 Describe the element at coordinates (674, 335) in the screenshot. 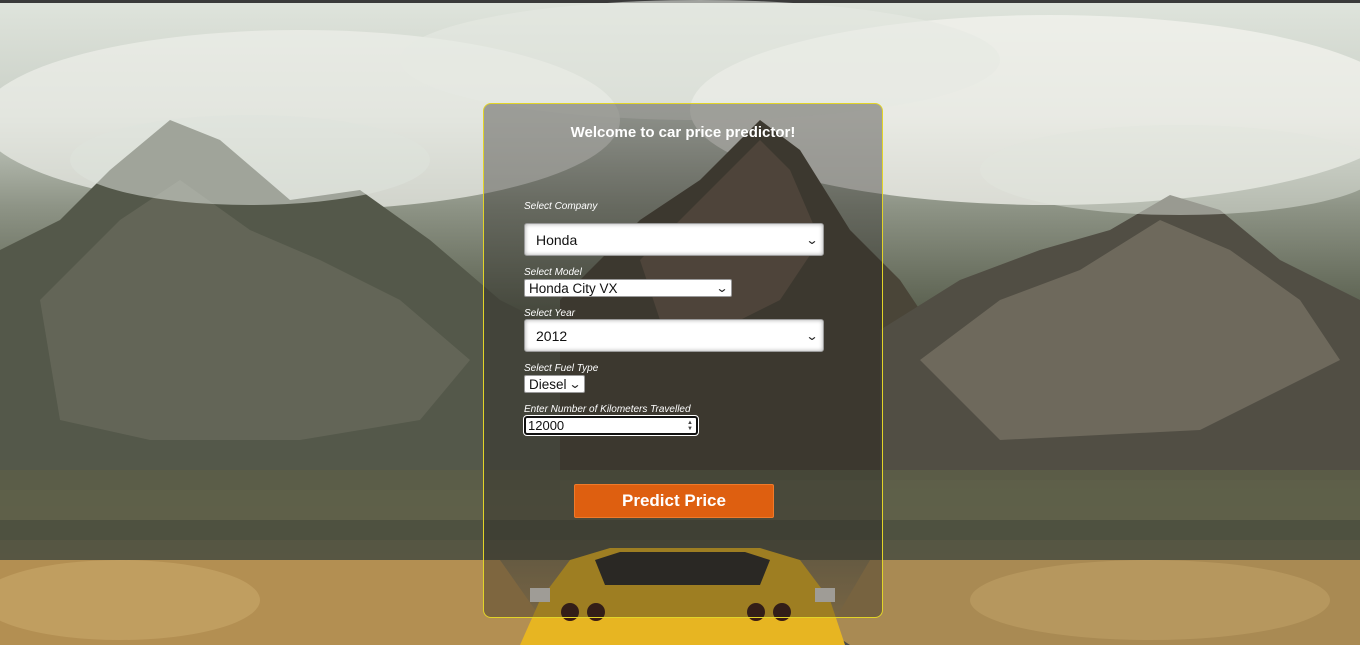

I see `year-select: 2012 ⌄` at that location.